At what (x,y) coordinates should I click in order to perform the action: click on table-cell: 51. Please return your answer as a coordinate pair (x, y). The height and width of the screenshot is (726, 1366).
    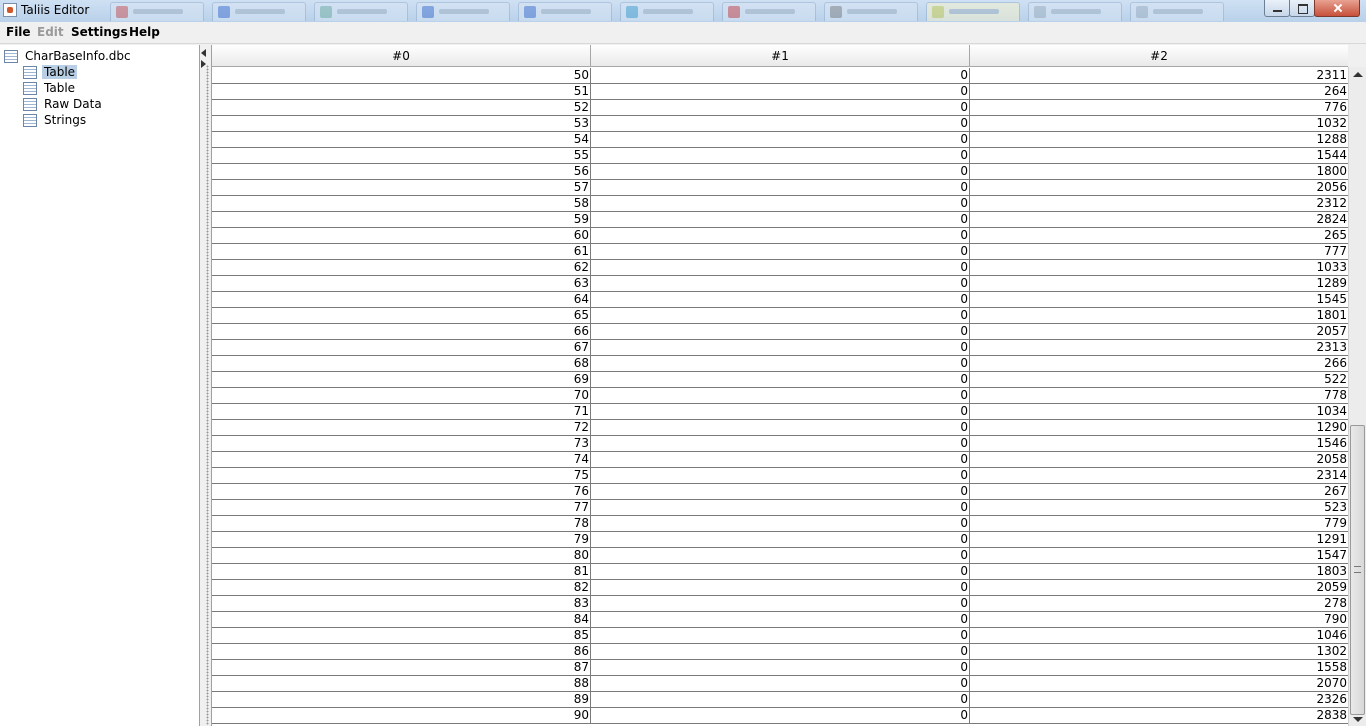
    Looking at the image, I should click on (401, 92).